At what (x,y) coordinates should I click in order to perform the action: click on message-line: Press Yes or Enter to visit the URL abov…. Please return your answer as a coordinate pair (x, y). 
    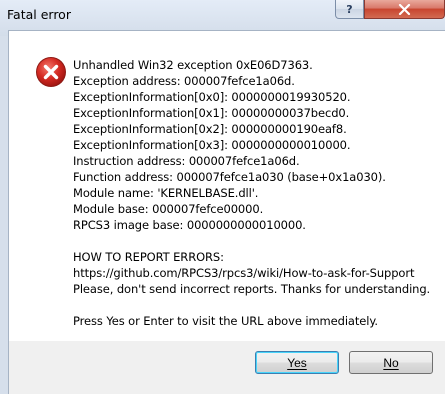
    Looking at the image, I should click on (225, 321).